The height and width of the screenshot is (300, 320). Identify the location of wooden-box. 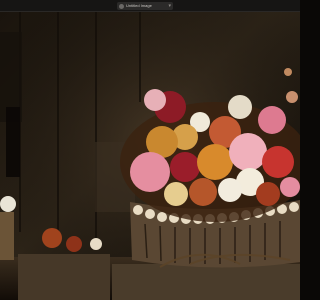
(64, 277).